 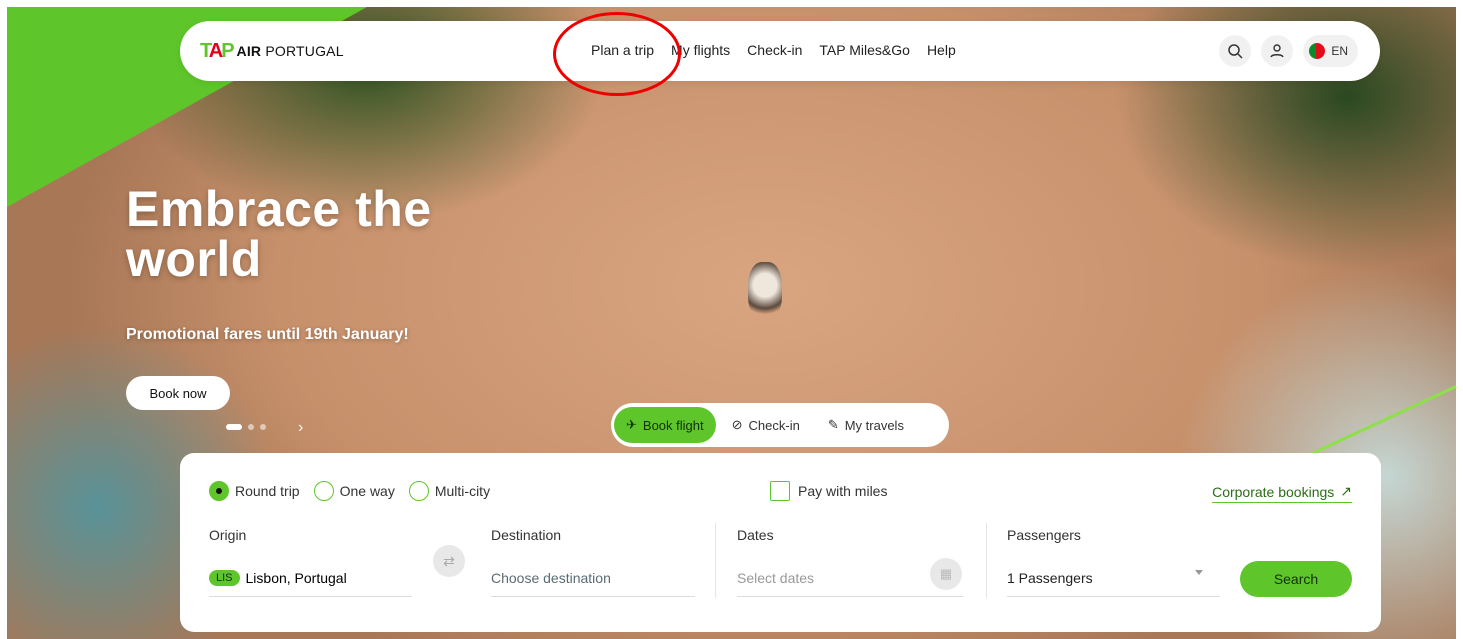 What do you see at coordinates (178, 393) in the screenshot?
I see `book-now-button: Book now` at bounding box center [178, 393].